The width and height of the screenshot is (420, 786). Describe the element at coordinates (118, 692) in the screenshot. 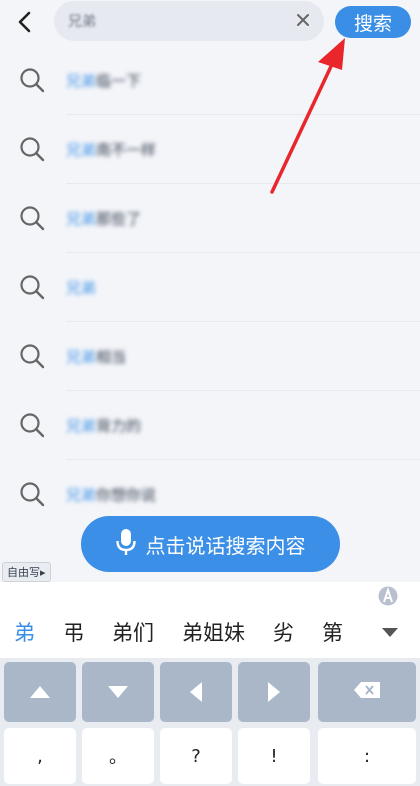

I see `cursor-down-key` at that location.